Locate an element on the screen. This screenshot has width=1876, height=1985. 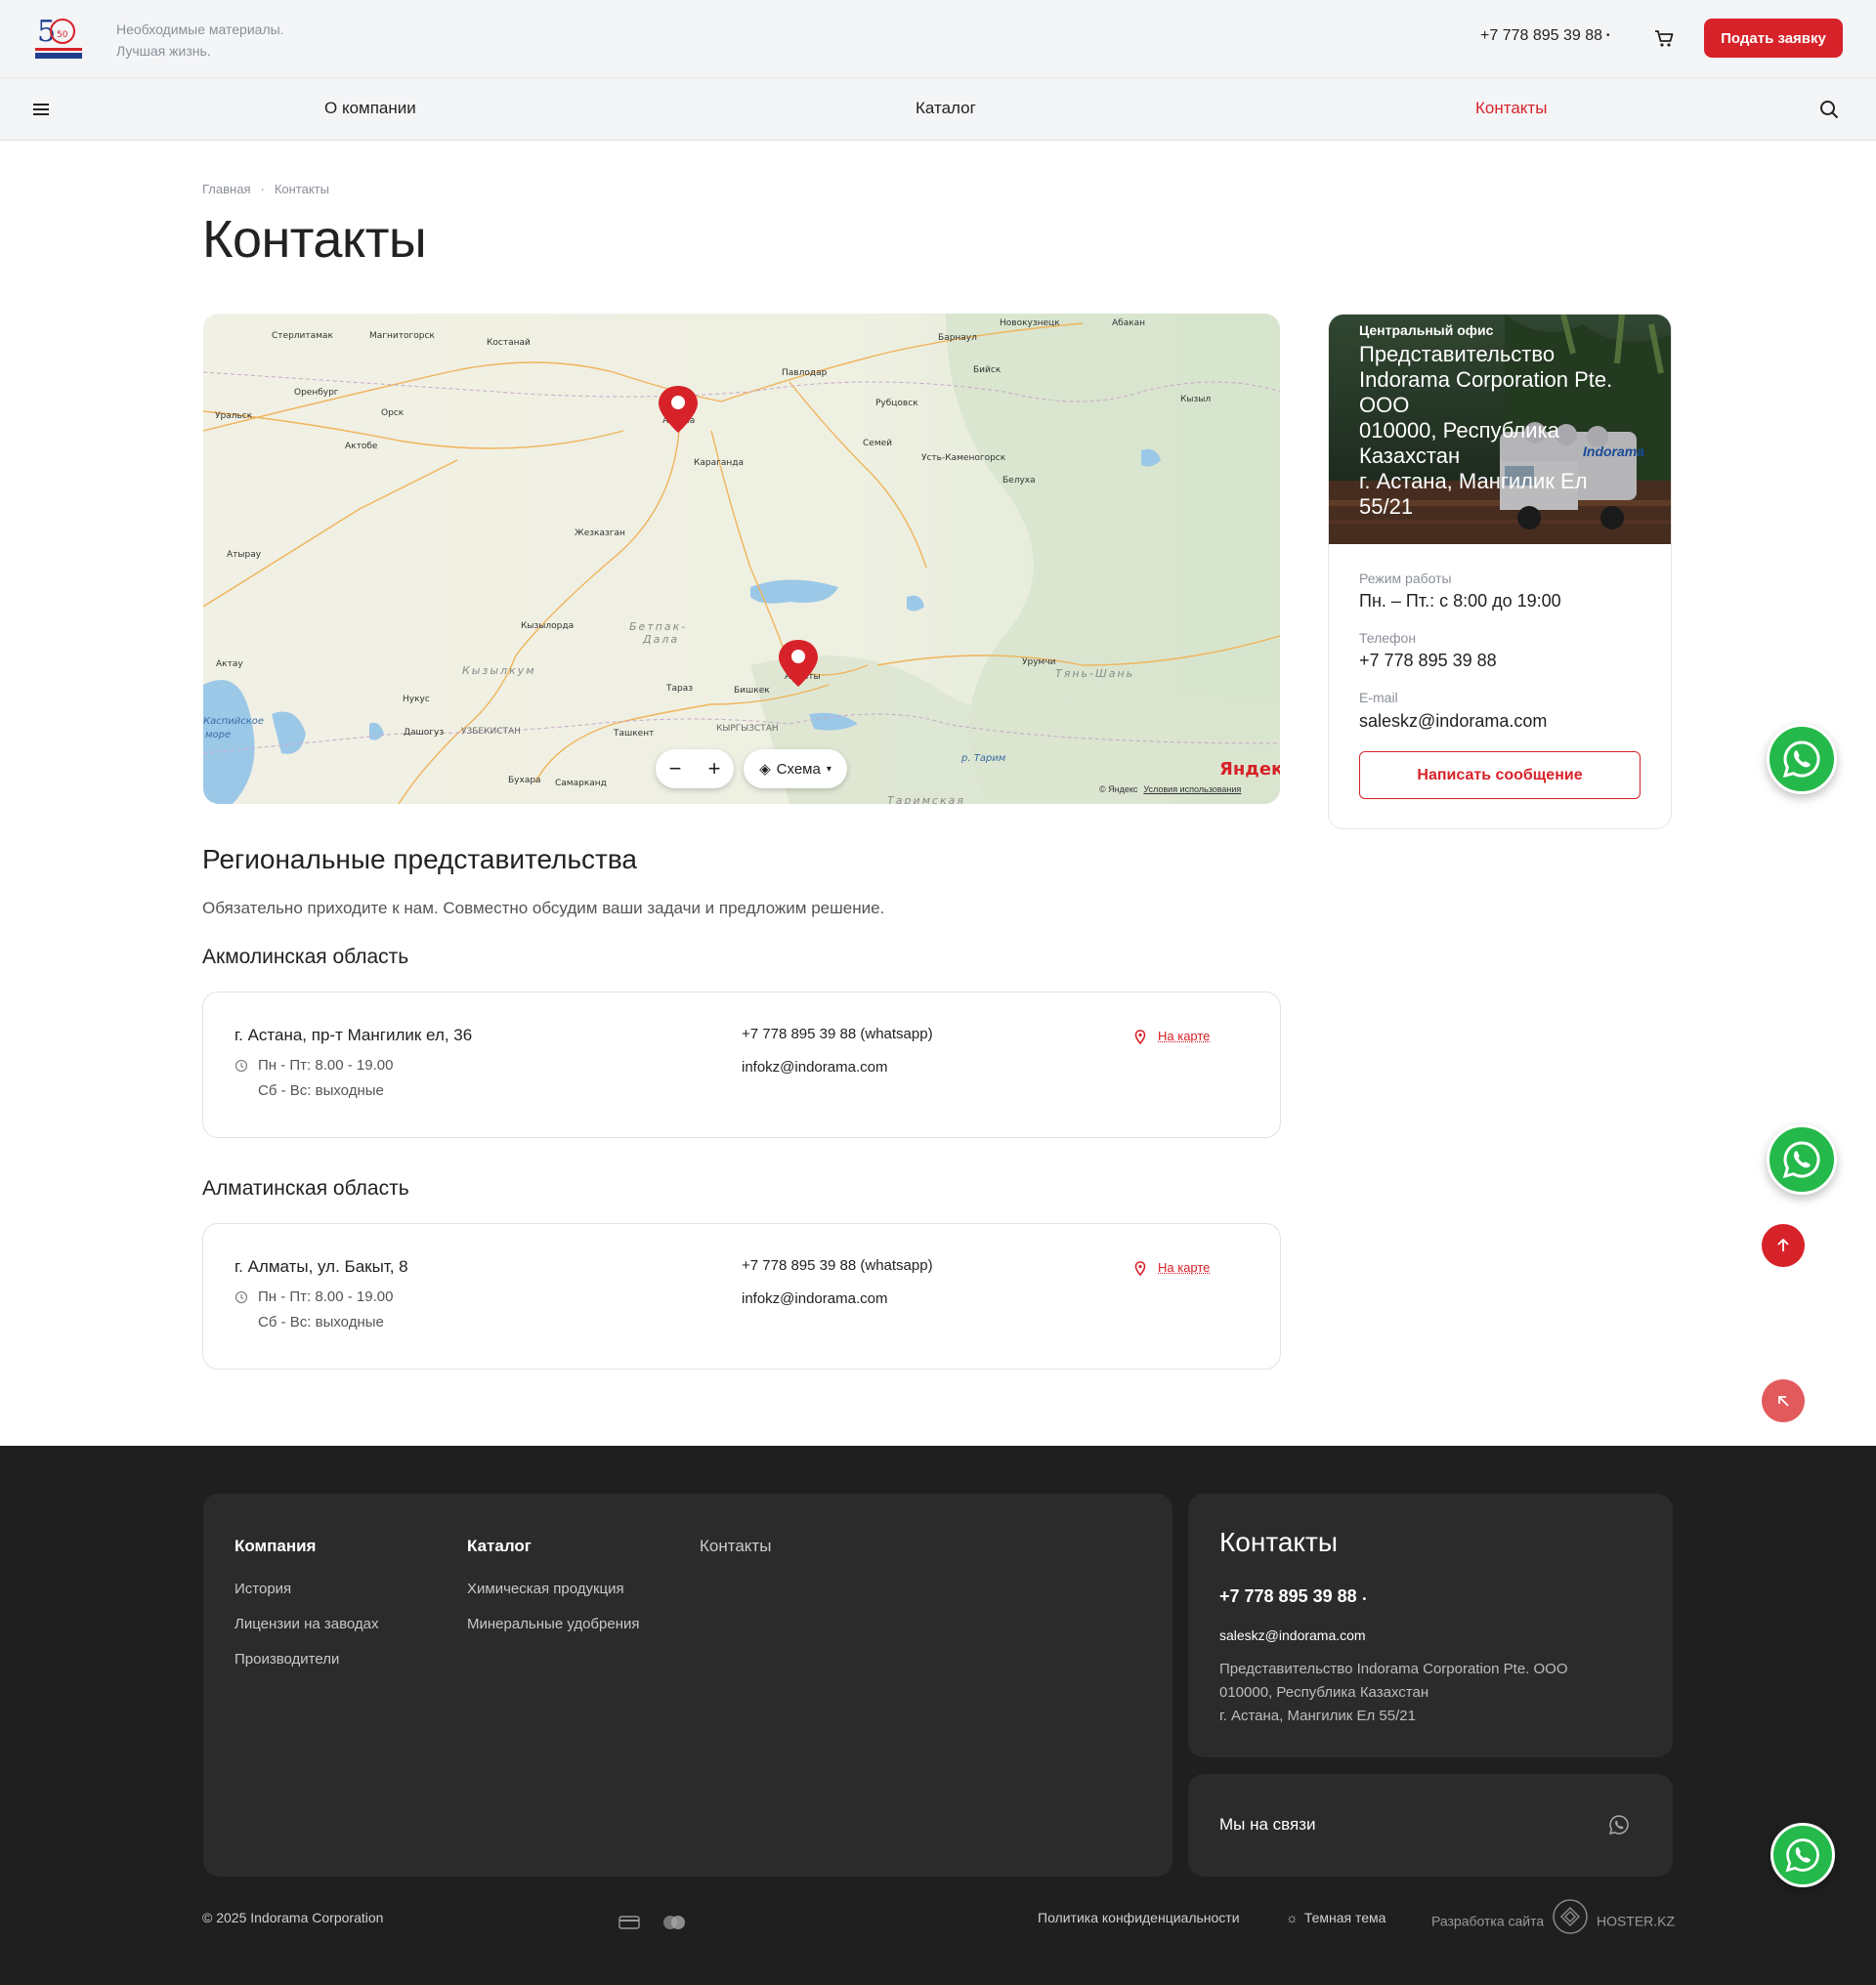
svg-text: Бишкек is located at coordinates (752, 691).